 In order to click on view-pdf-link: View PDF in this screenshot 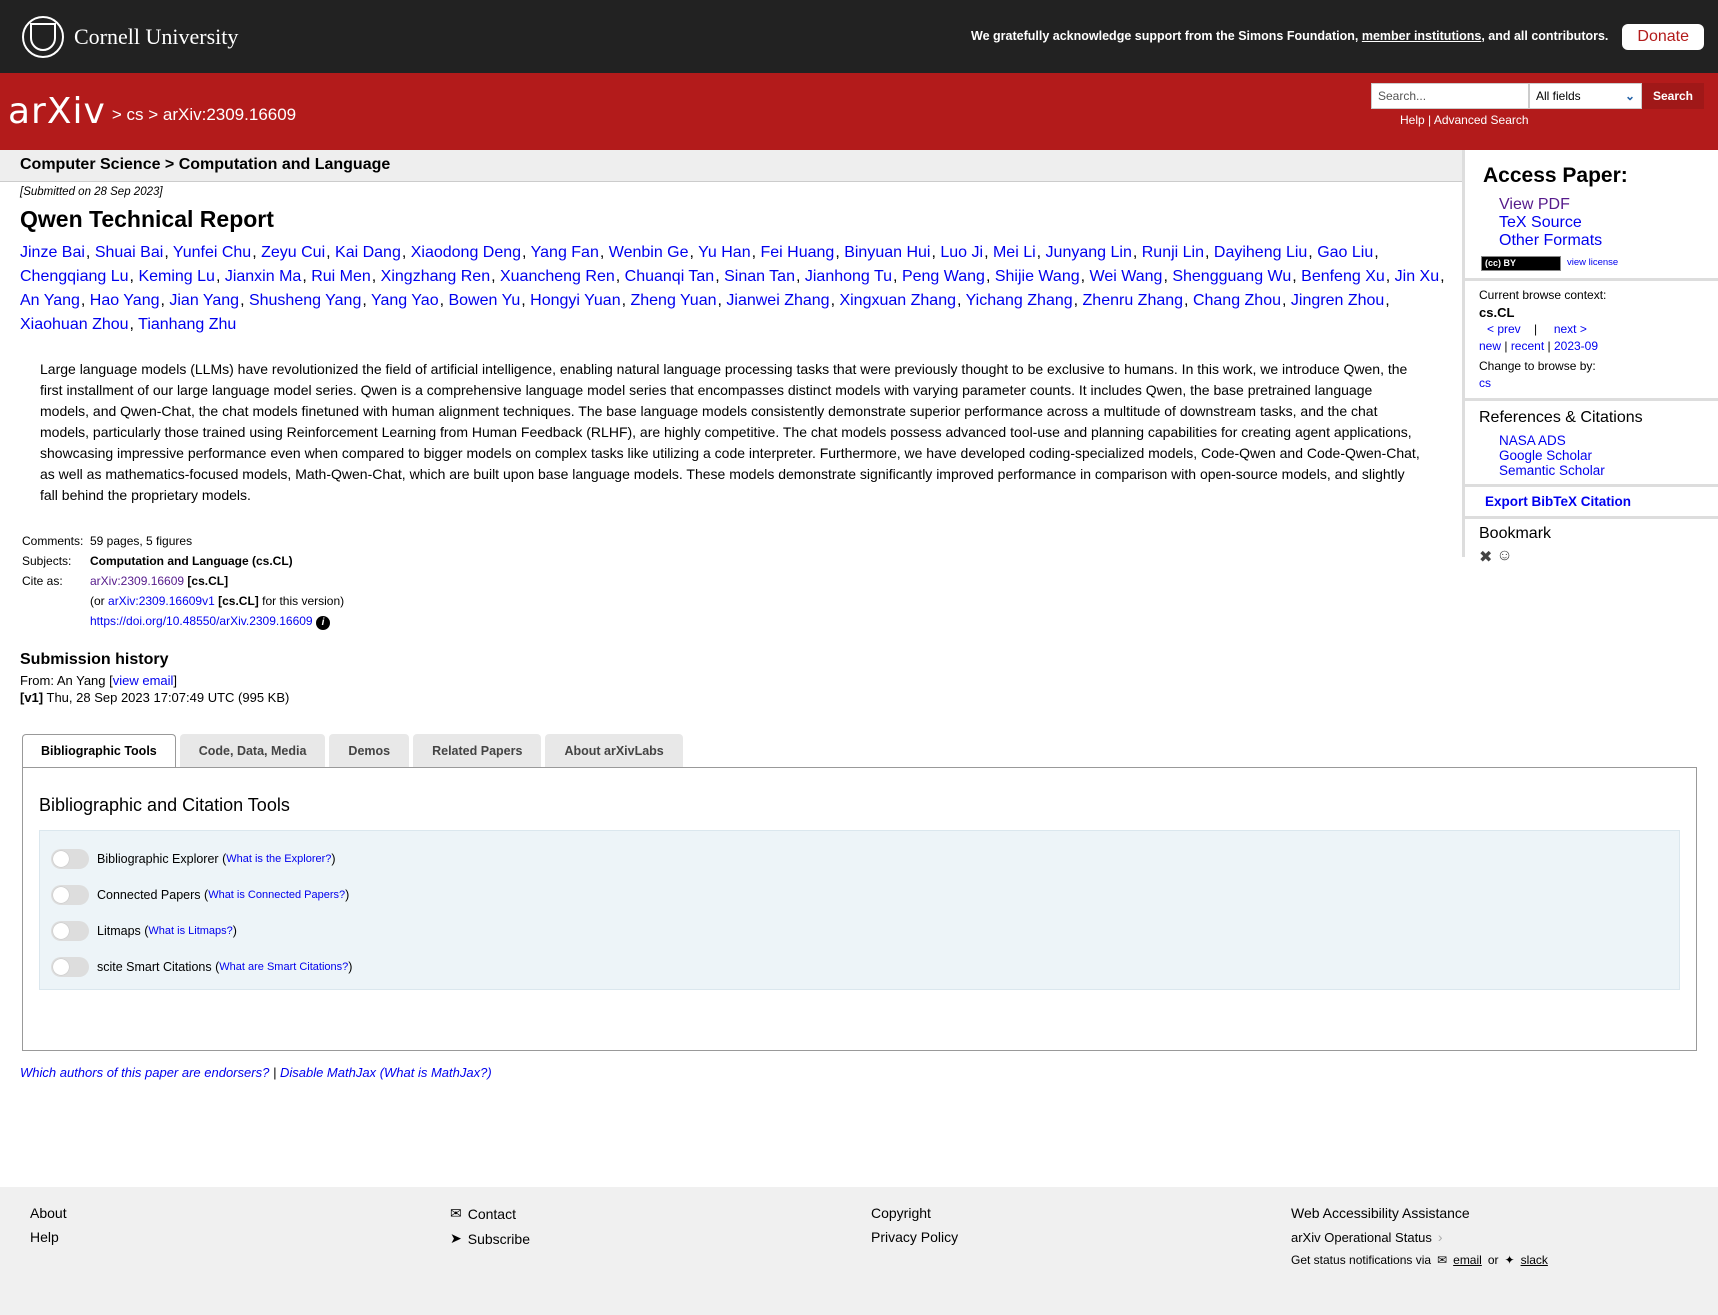, I will do `click(1602, 205)`.